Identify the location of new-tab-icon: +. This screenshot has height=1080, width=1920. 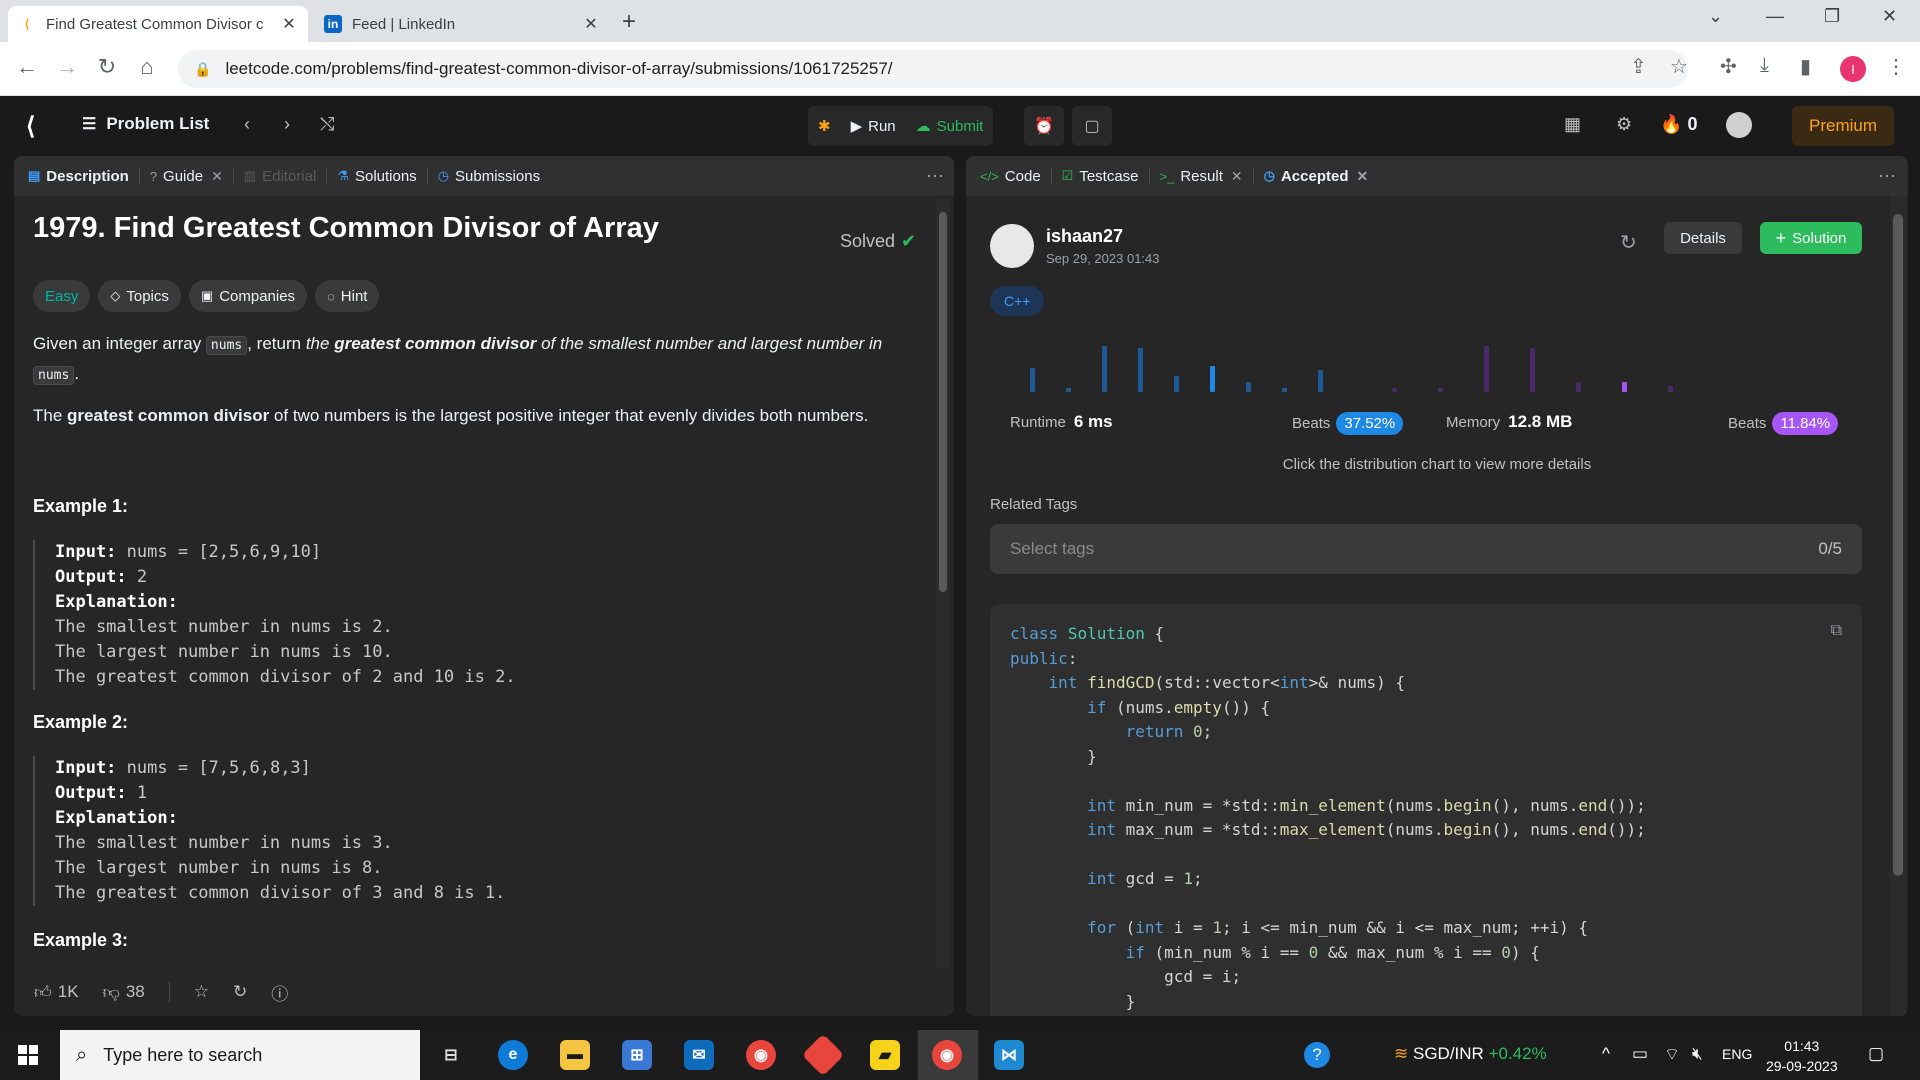
(629, 22).